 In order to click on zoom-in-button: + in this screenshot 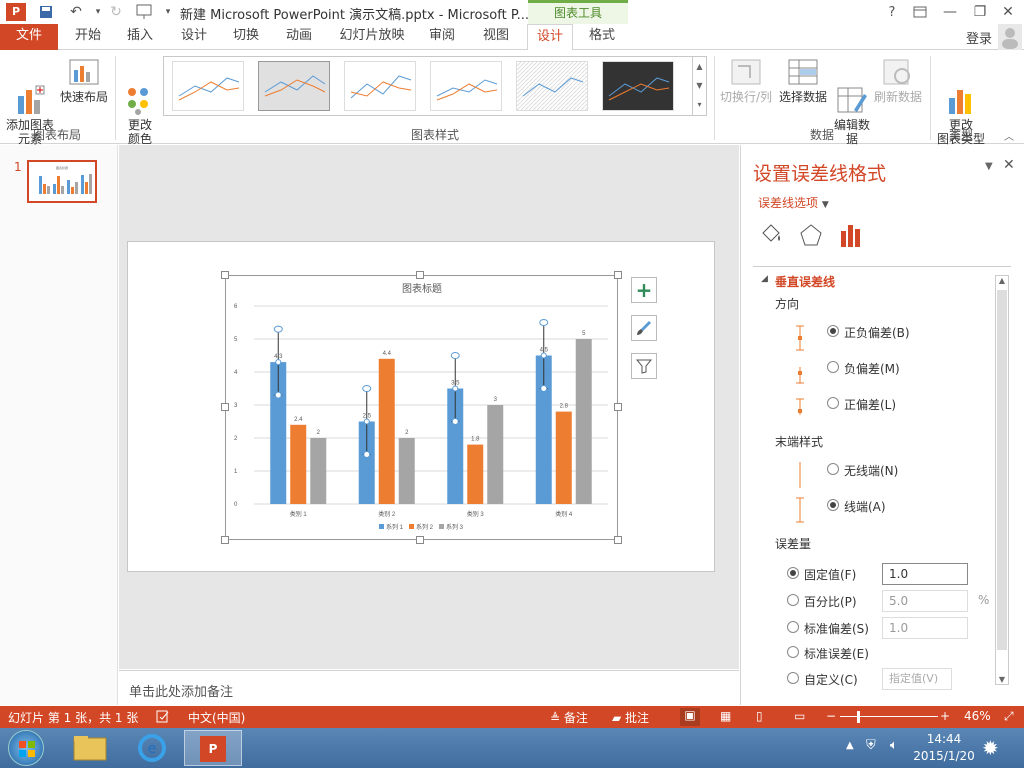, I will do `click(945, 716)`.